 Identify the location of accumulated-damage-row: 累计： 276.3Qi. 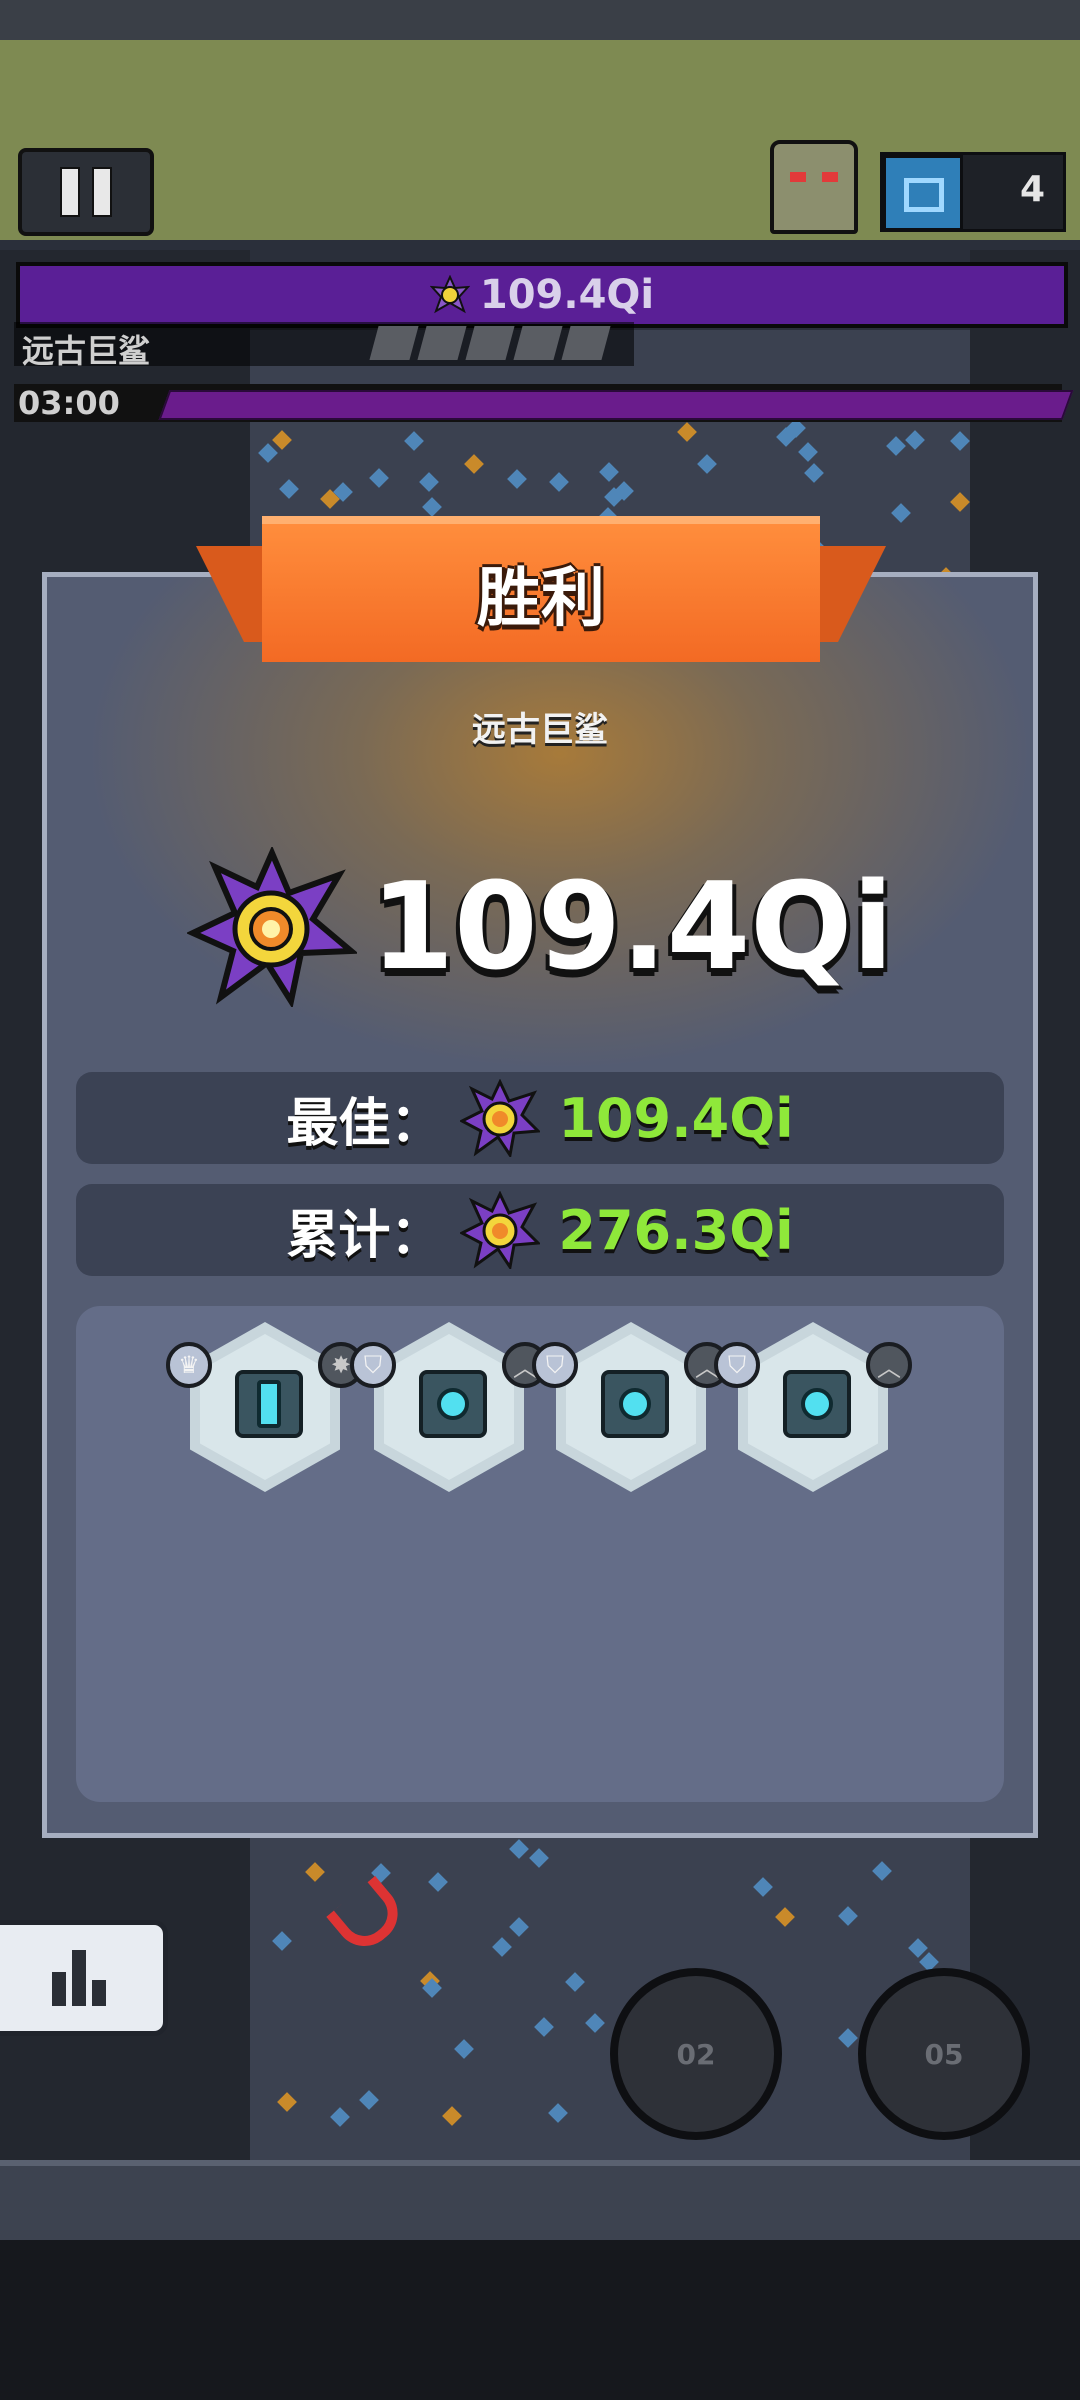
(540, 1230).